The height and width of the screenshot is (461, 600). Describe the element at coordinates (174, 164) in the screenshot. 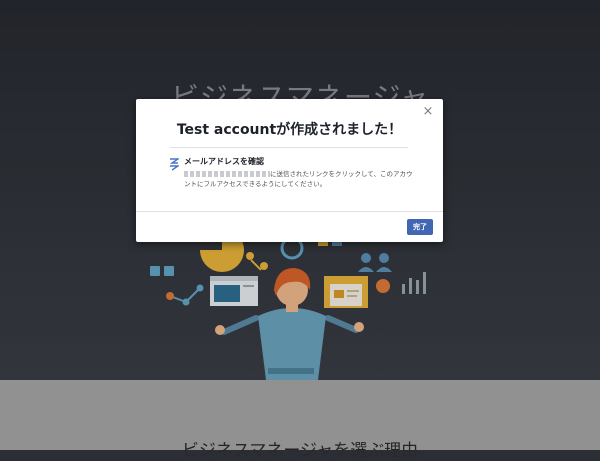

I see `mail-icon` at that location.